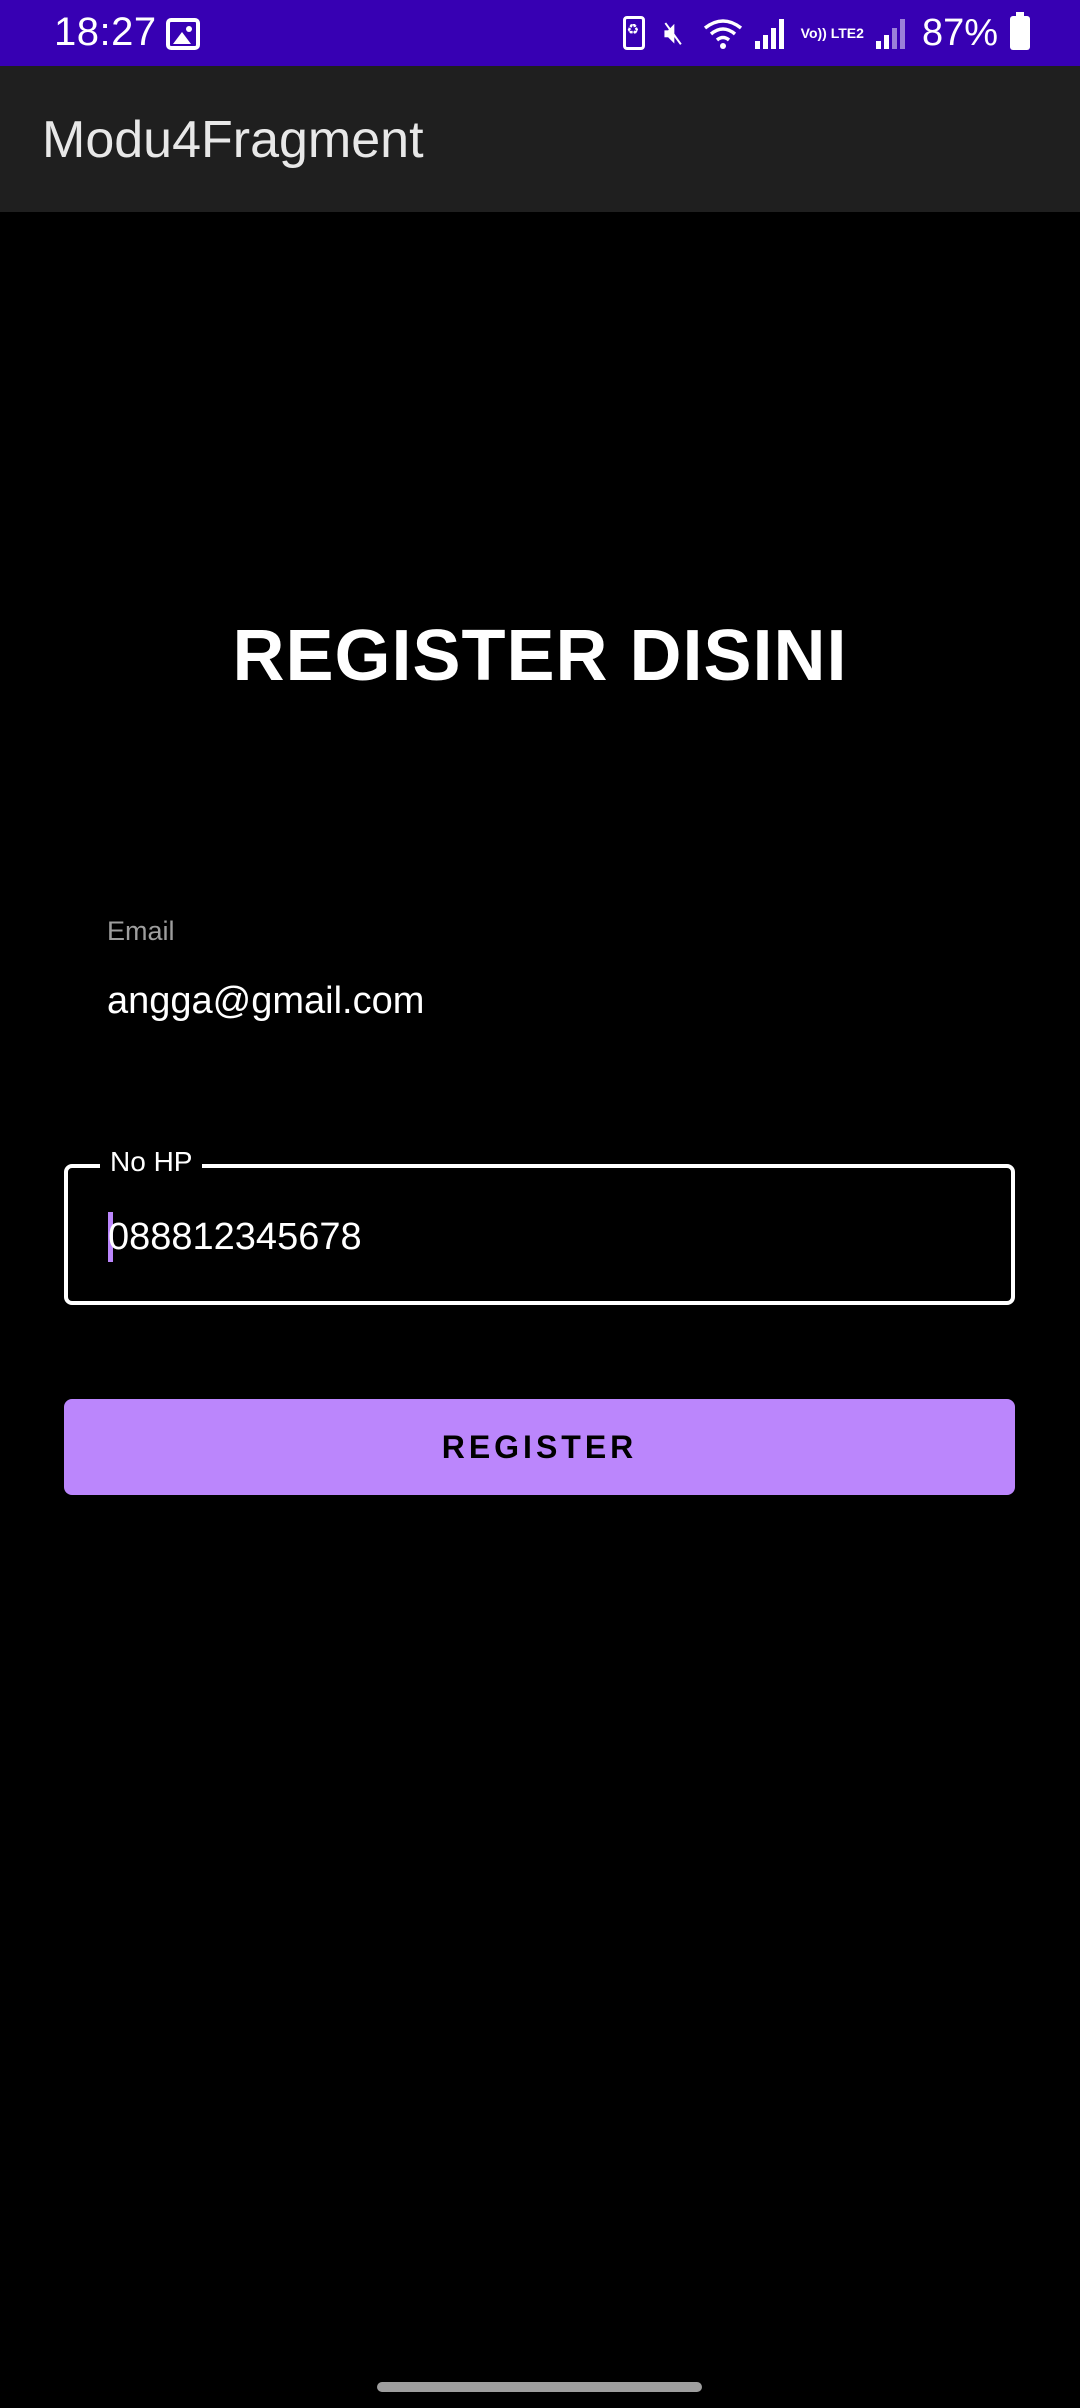 The width and height of the screenshot is (1080, 2408). Describe the element at coordinates (539, 1447) in the screenshot. I see `register-button: REGISTER` at that location.